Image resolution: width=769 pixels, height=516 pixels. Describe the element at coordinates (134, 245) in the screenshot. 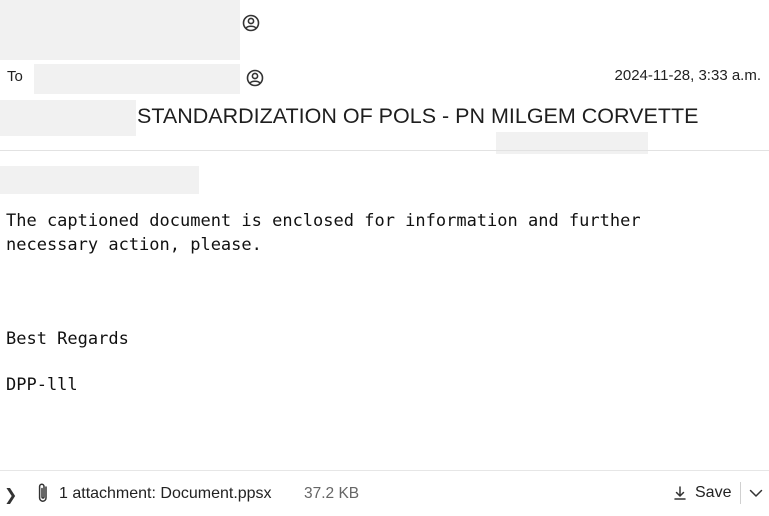

I see `body-line-2: necessary action, please.` at that location.